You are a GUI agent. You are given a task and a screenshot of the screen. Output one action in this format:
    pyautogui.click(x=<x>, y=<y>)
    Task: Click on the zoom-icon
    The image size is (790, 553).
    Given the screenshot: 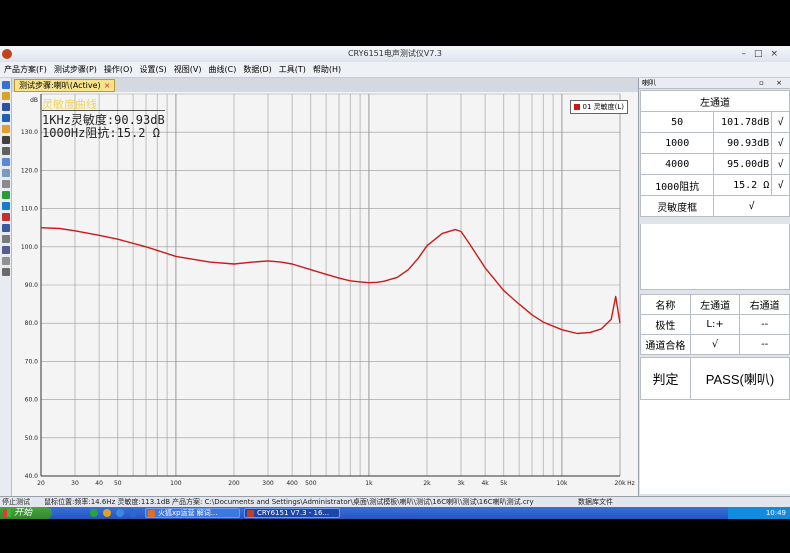 What is the action you would take?
    pyautogui.click(x=6, y=228)
    